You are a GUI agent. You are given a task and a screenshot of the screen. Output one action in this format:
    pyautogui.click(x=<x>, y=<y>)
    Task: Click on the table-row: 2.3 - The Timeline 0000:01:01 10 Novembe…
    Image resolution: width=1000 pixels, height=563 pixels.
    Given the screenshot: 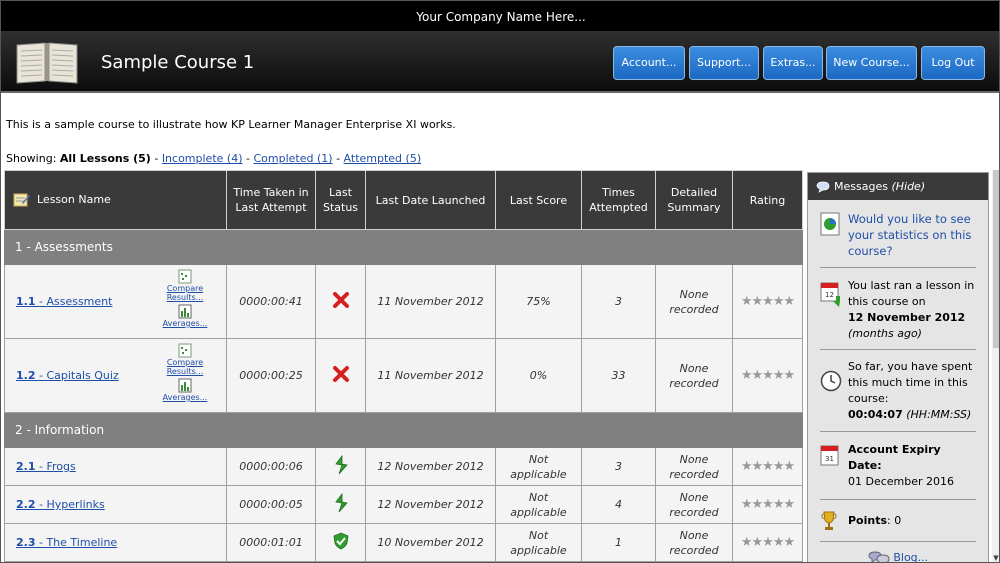 What is the action you would take?
    pyautogui.click(x=403, y=542)
    